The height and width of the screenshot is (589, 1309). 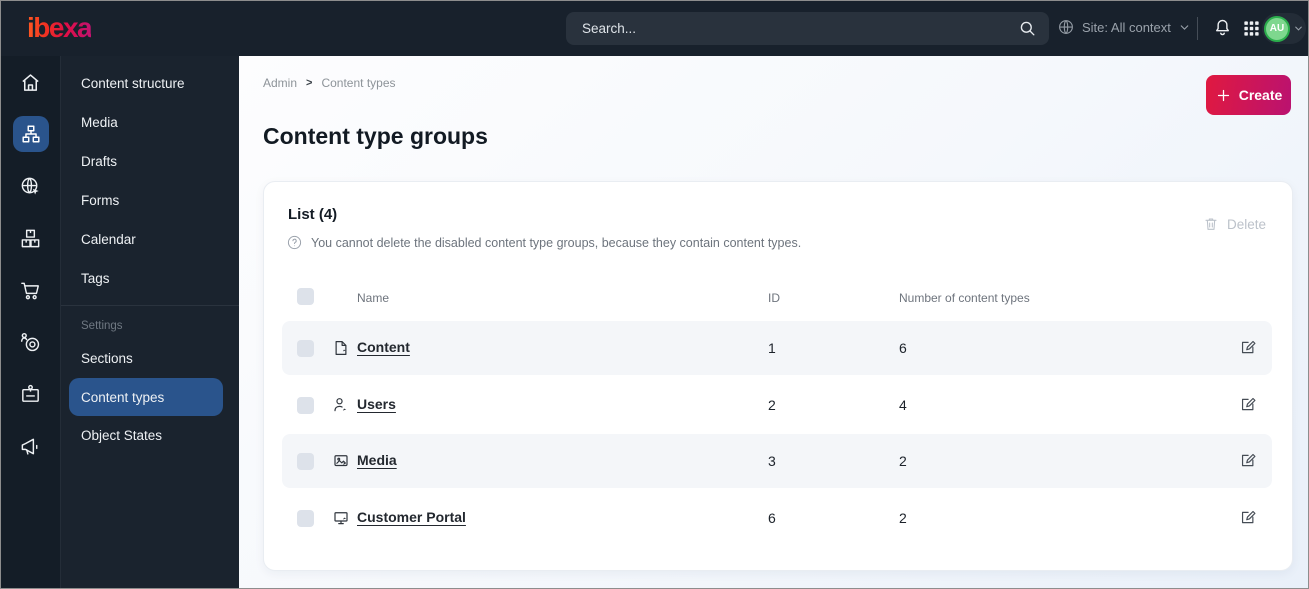 What do you see at coordinates (150, 278) in the screenshot?
I see `sidebar-item-tags: Tags` at bounding box center [150, 278].